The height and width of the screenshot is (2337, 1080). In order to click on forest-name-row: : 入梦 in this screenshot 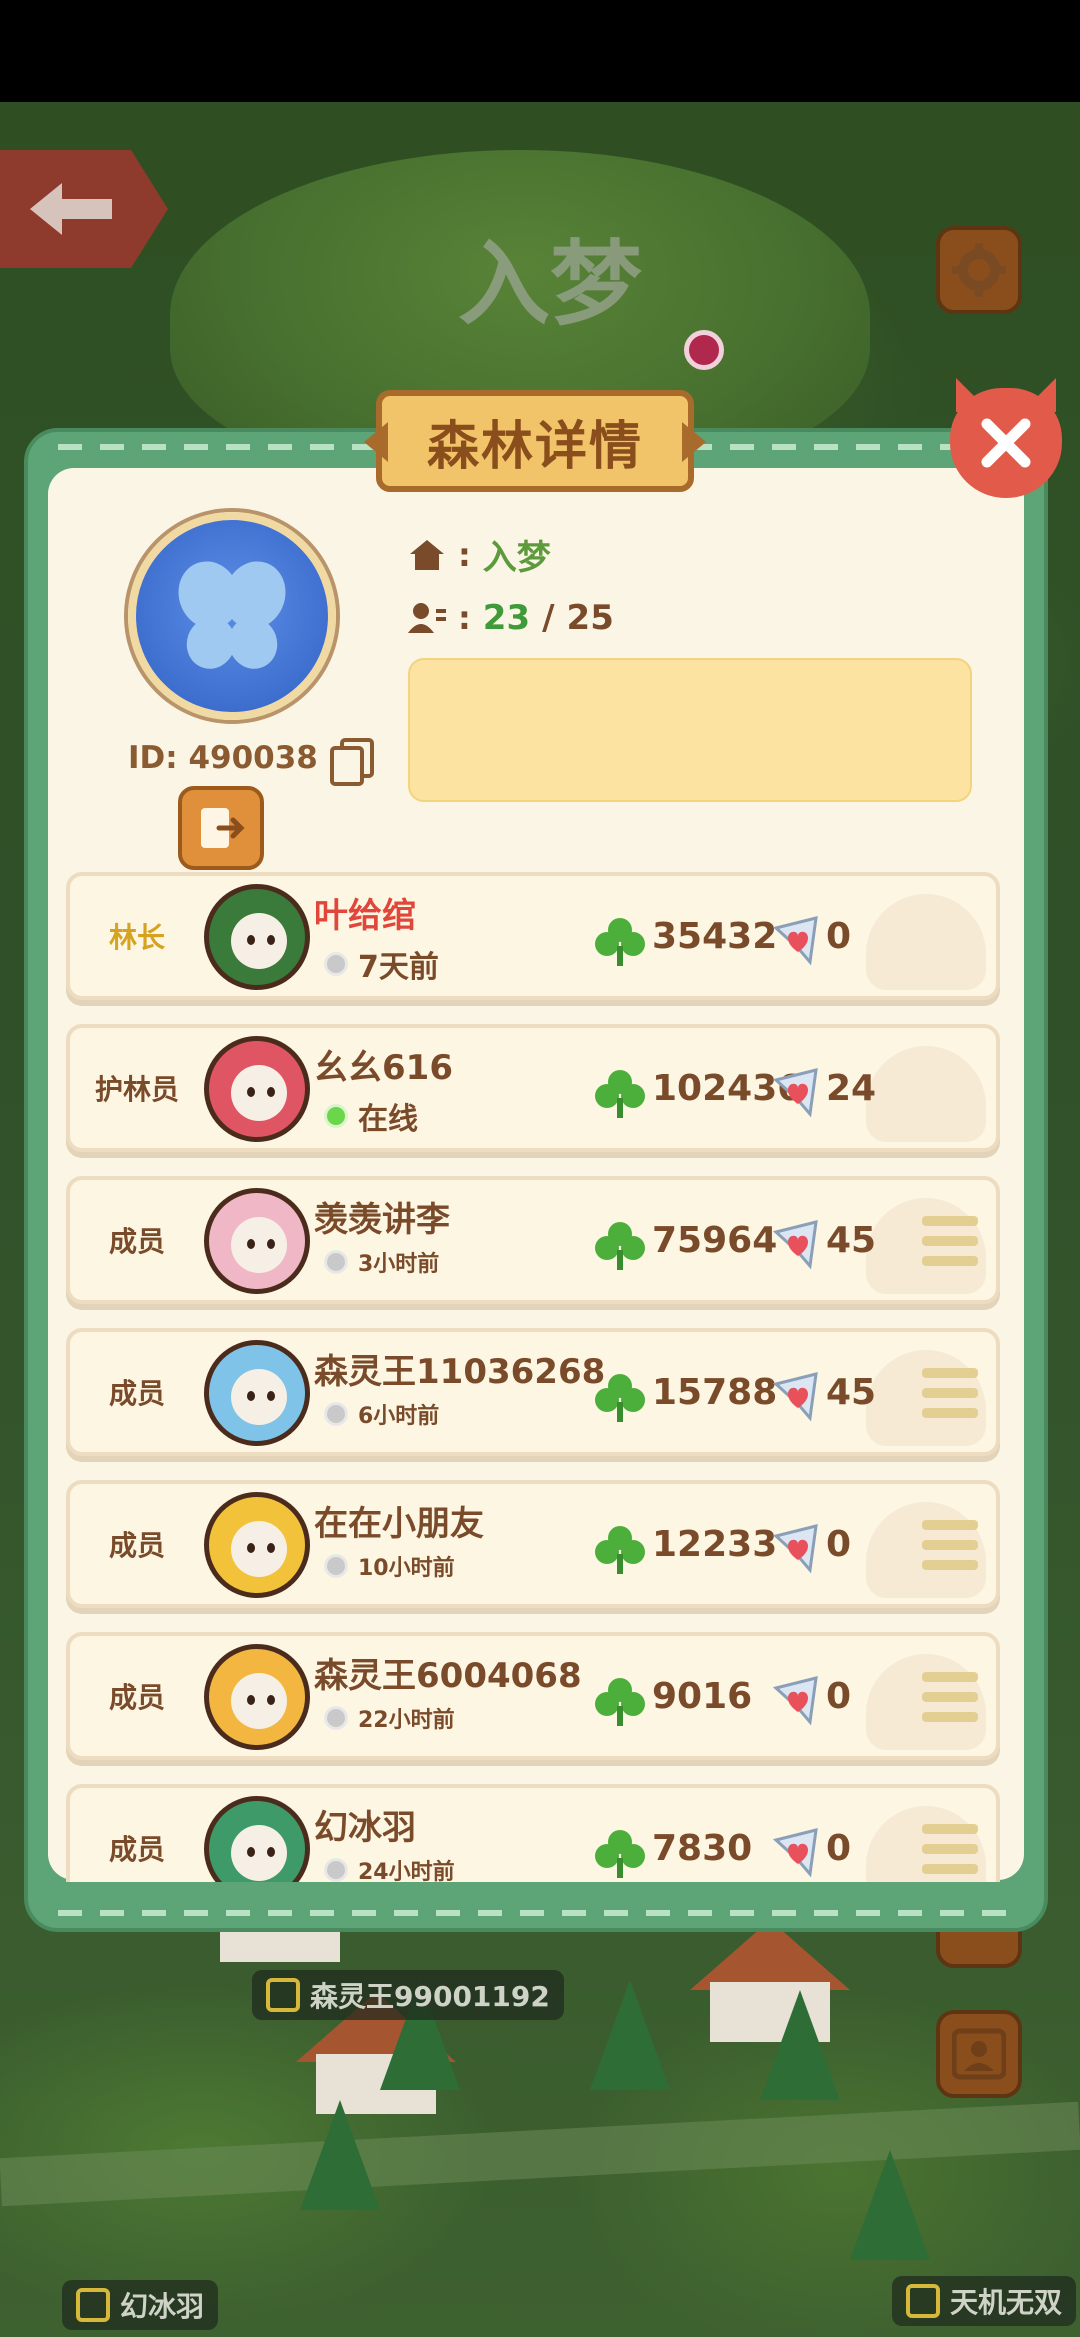, I will do `click(479, 554)`.